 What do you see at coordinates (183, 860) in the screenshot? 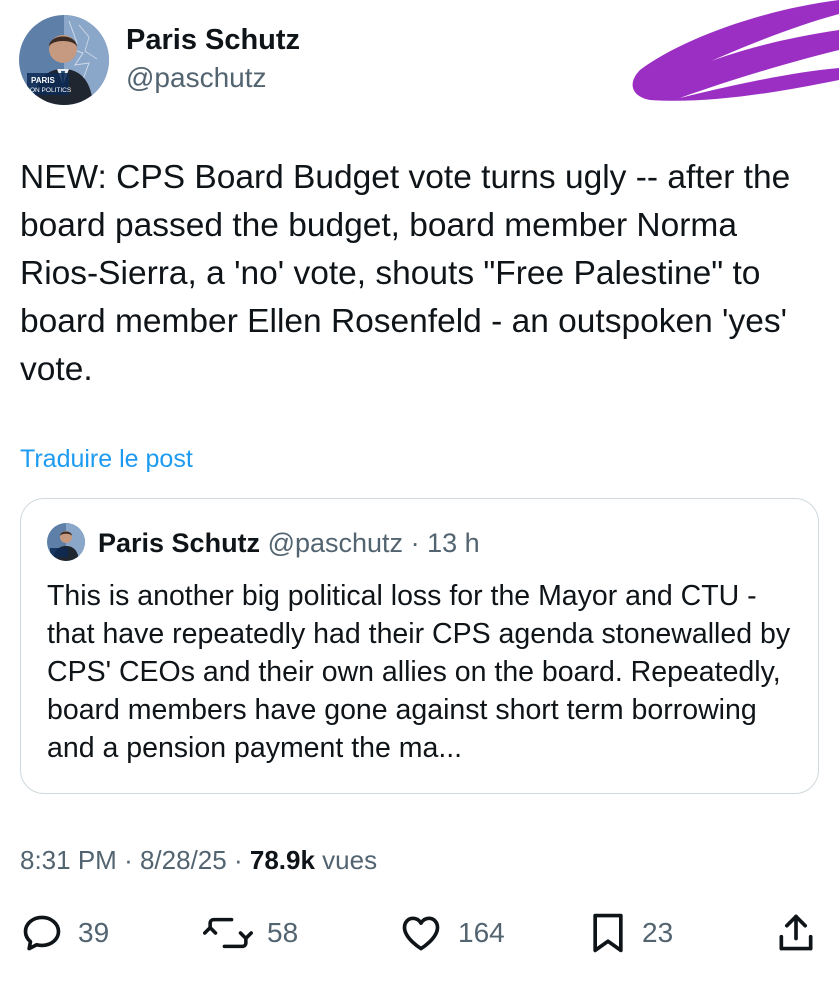
I see `post-date: 8/28/25` at bounding box center [183, 860].